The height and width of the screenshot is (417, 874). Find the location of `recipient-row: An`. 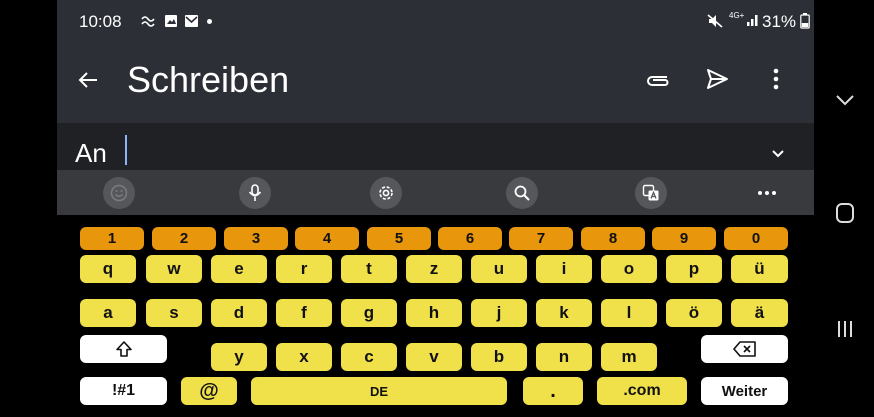

recipient-row: An is located at coordinates (435, 146).